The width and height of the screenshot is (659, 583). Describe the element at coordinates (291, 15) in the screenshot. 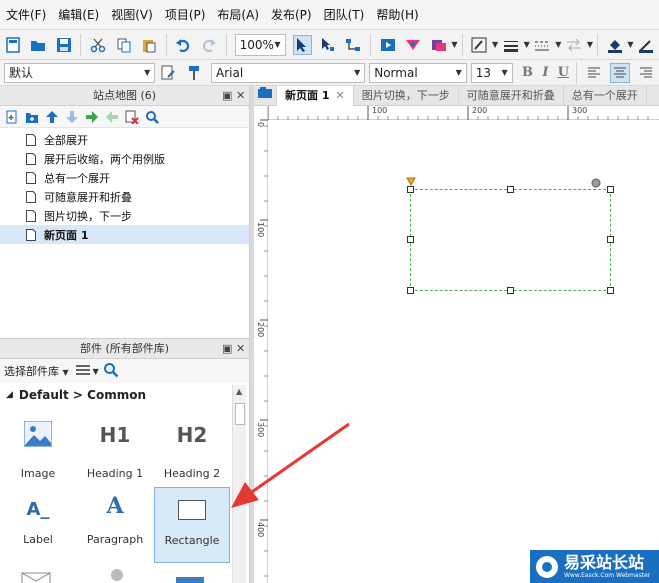

I see `menu-publish: 发布(P)` at that location.